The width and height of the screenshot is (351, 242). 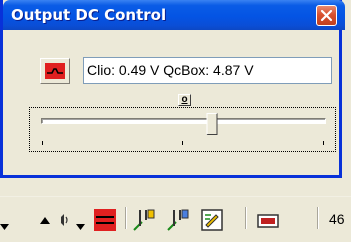 What do you see at coordinates (212, 220) in the screenshot?
I see `edit-document-icon` at bounding box center [212, 220].